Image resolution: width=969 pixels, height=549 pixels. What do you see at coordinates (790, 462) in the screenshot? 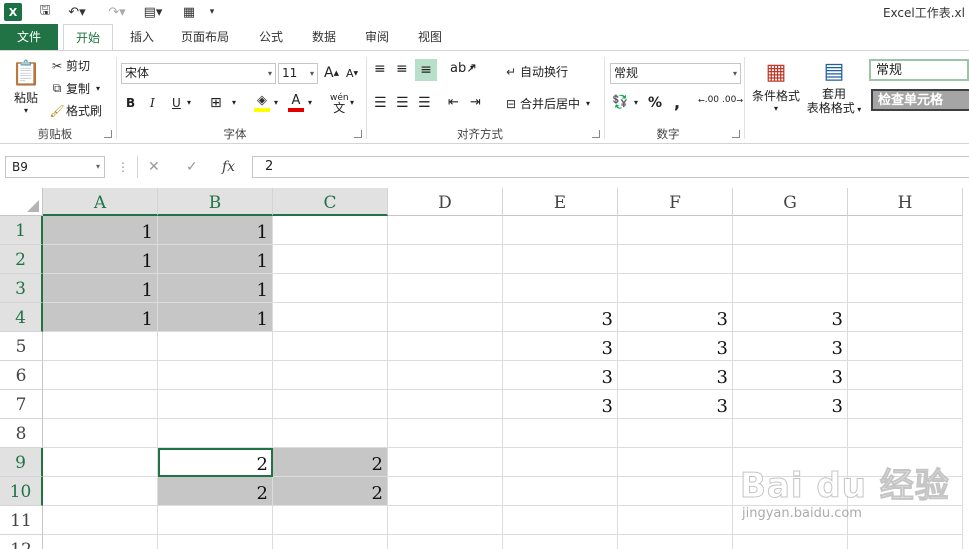
I see `cell-g9` at bounding box center [790, 462].